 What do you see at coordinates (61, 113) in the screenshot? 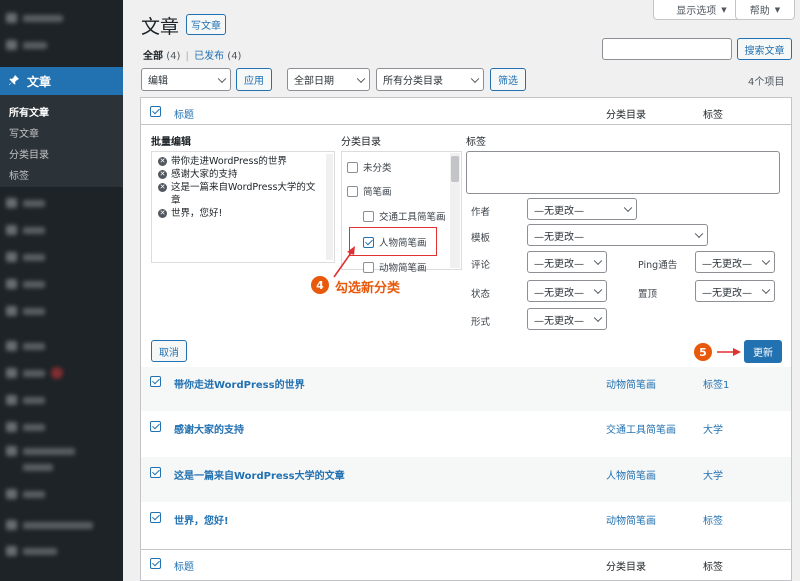
I see `submenu-all-posts: 所有文章` at bounding box center [61, 113].